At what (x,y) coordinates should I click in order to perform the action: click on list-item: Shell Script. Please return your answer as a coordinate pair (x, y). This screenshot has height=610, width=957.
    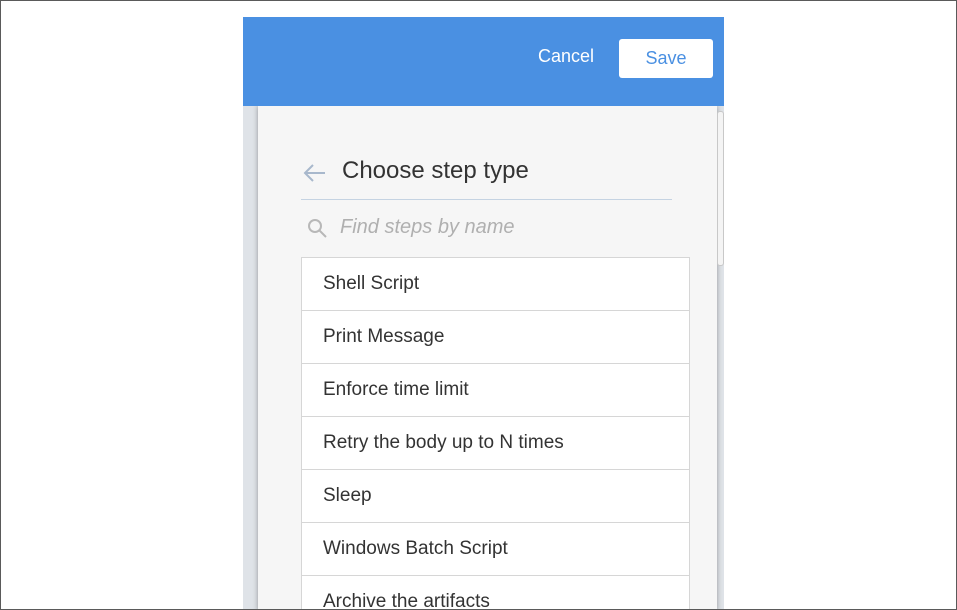
    Looking at the image, I should click on (495, 284).